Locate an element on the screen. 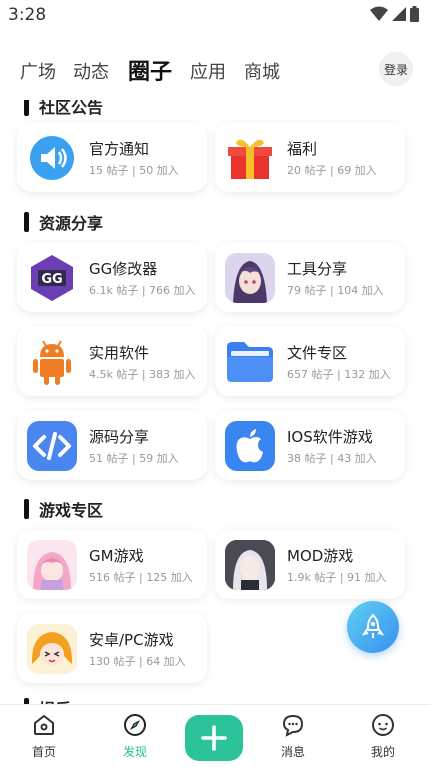 The height and width of the screenshot is (767, 431). circle-stats: 130 帖子 | 64 加入 is located at coordinates (137, 661).